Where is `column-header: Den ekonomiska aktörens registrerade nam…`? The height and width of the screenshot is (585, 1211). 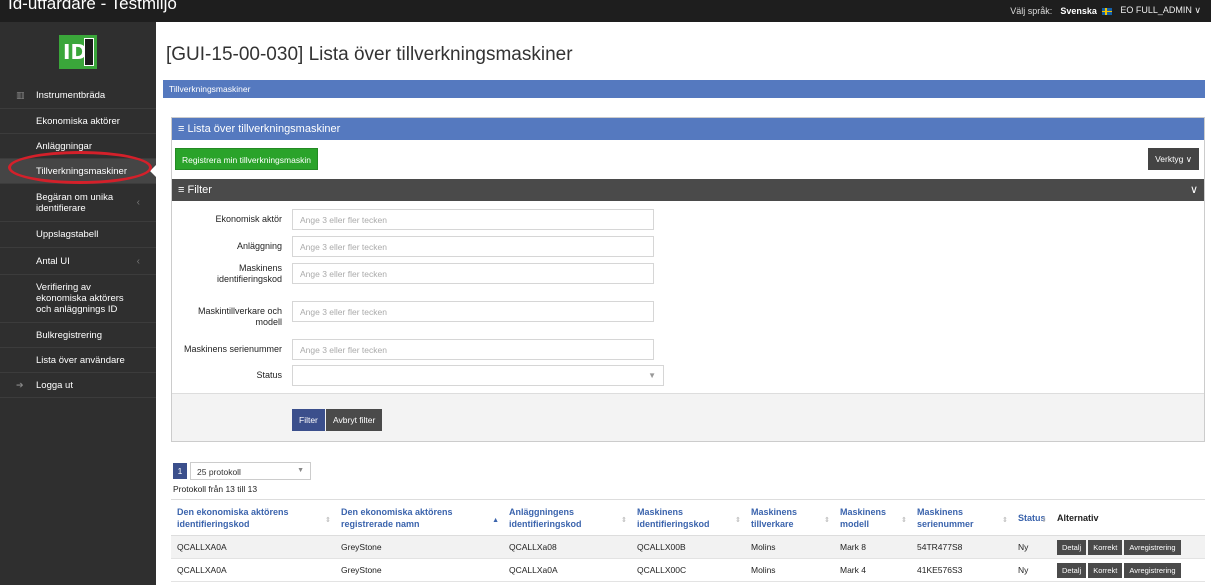
column-header: Den ekonomiska aktörens registrerade nam… is located at coordinates (419, 517).